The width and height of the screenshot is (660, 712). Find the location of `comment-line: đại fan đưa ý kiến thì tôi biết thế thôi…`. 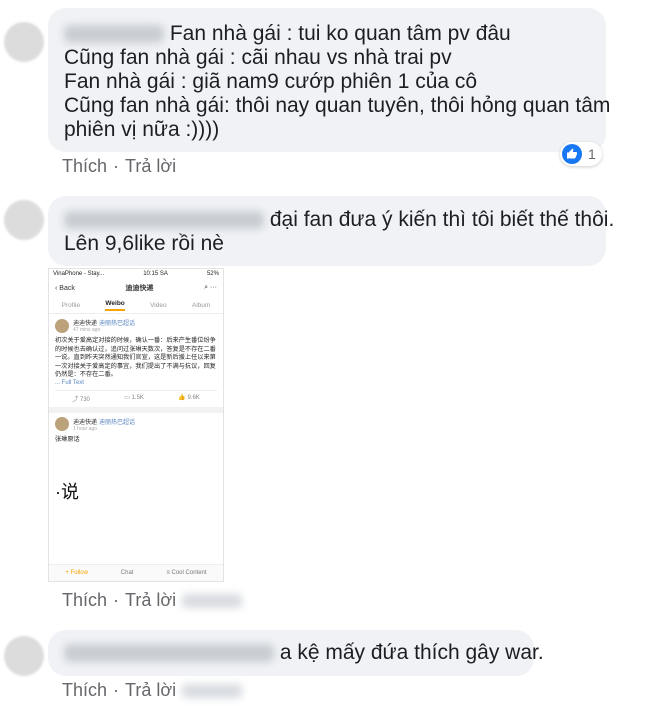

comment-line: đại fan đưa ý kiến thì tôi biết thế thôi… is located at coordinates (339, 220).